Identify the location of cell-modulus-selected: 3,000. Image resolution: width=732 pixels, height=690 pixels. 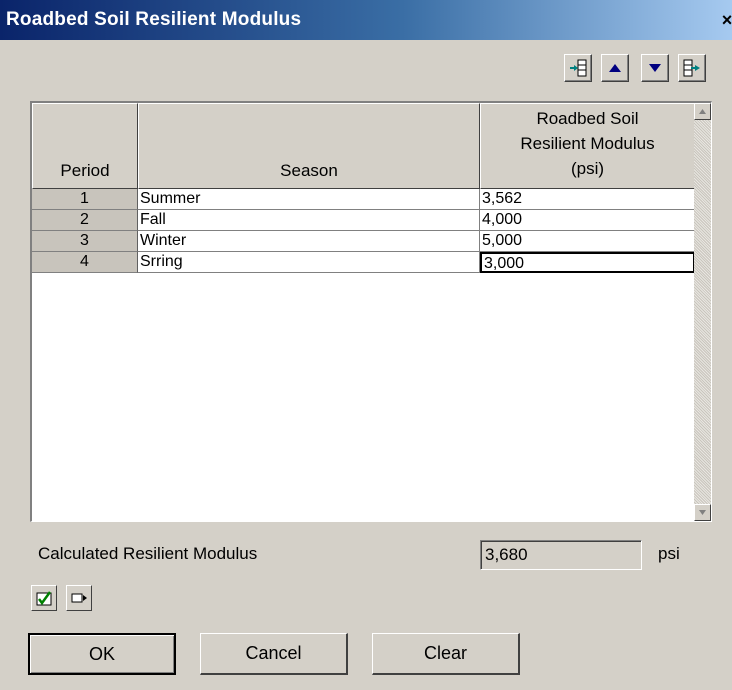
(587, 262).